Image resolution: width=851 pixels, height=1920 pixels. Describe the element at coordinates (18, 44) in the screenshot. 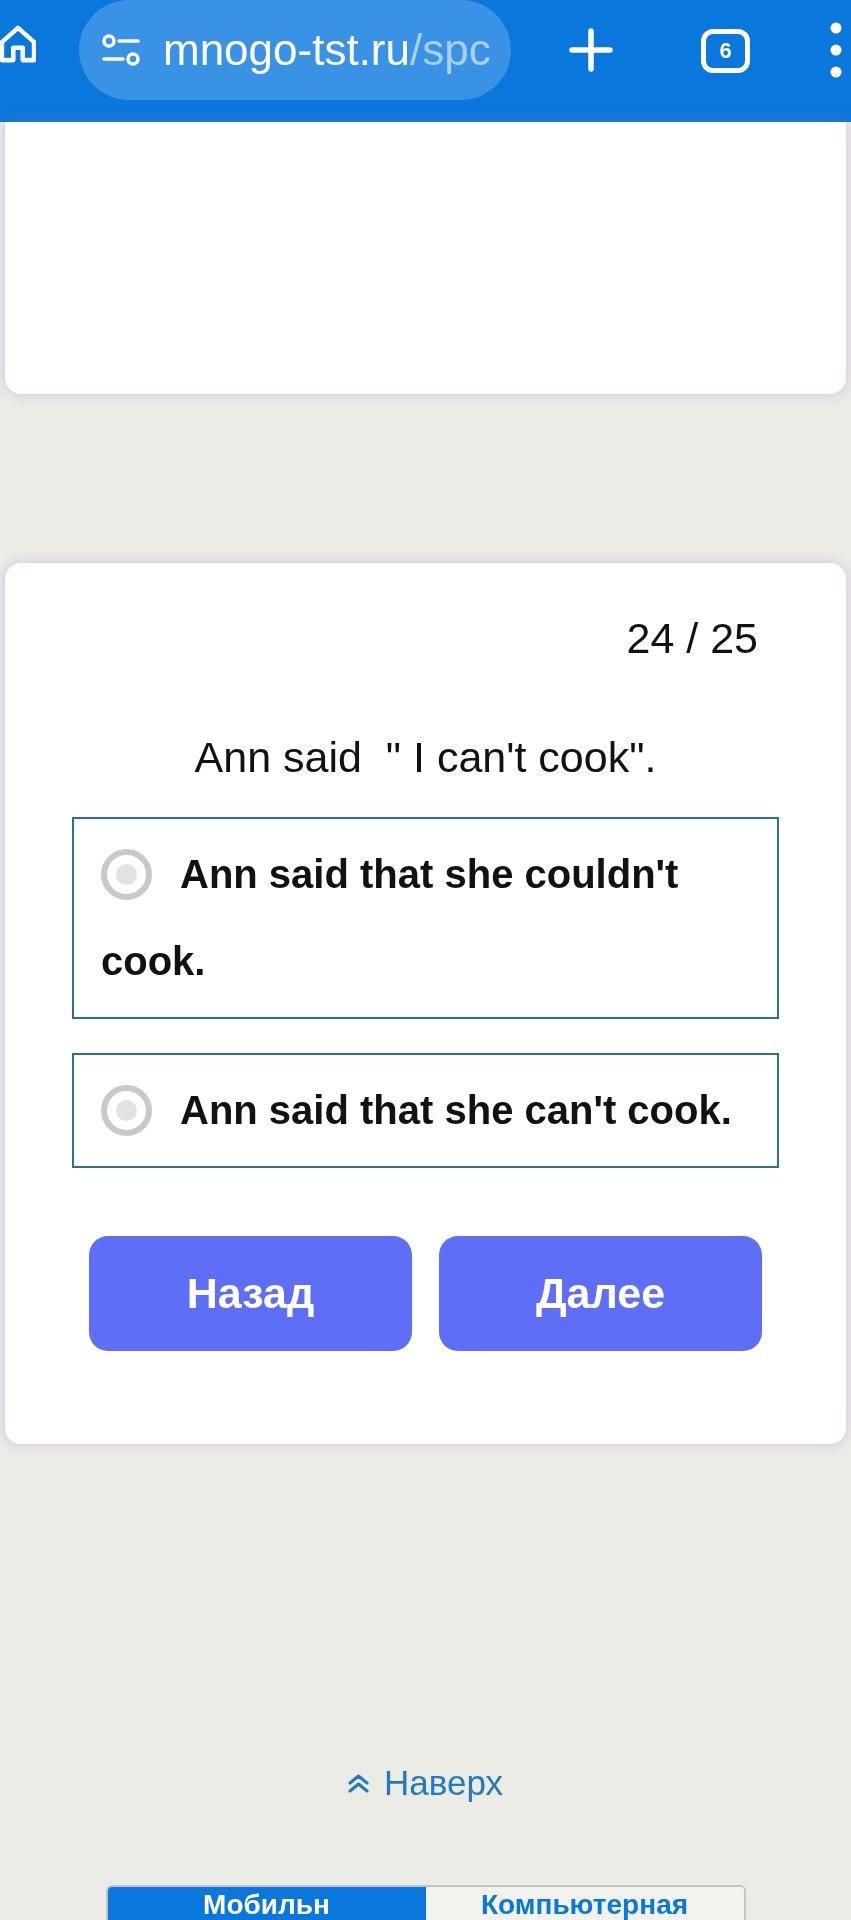

I see `home-icon` at that location.